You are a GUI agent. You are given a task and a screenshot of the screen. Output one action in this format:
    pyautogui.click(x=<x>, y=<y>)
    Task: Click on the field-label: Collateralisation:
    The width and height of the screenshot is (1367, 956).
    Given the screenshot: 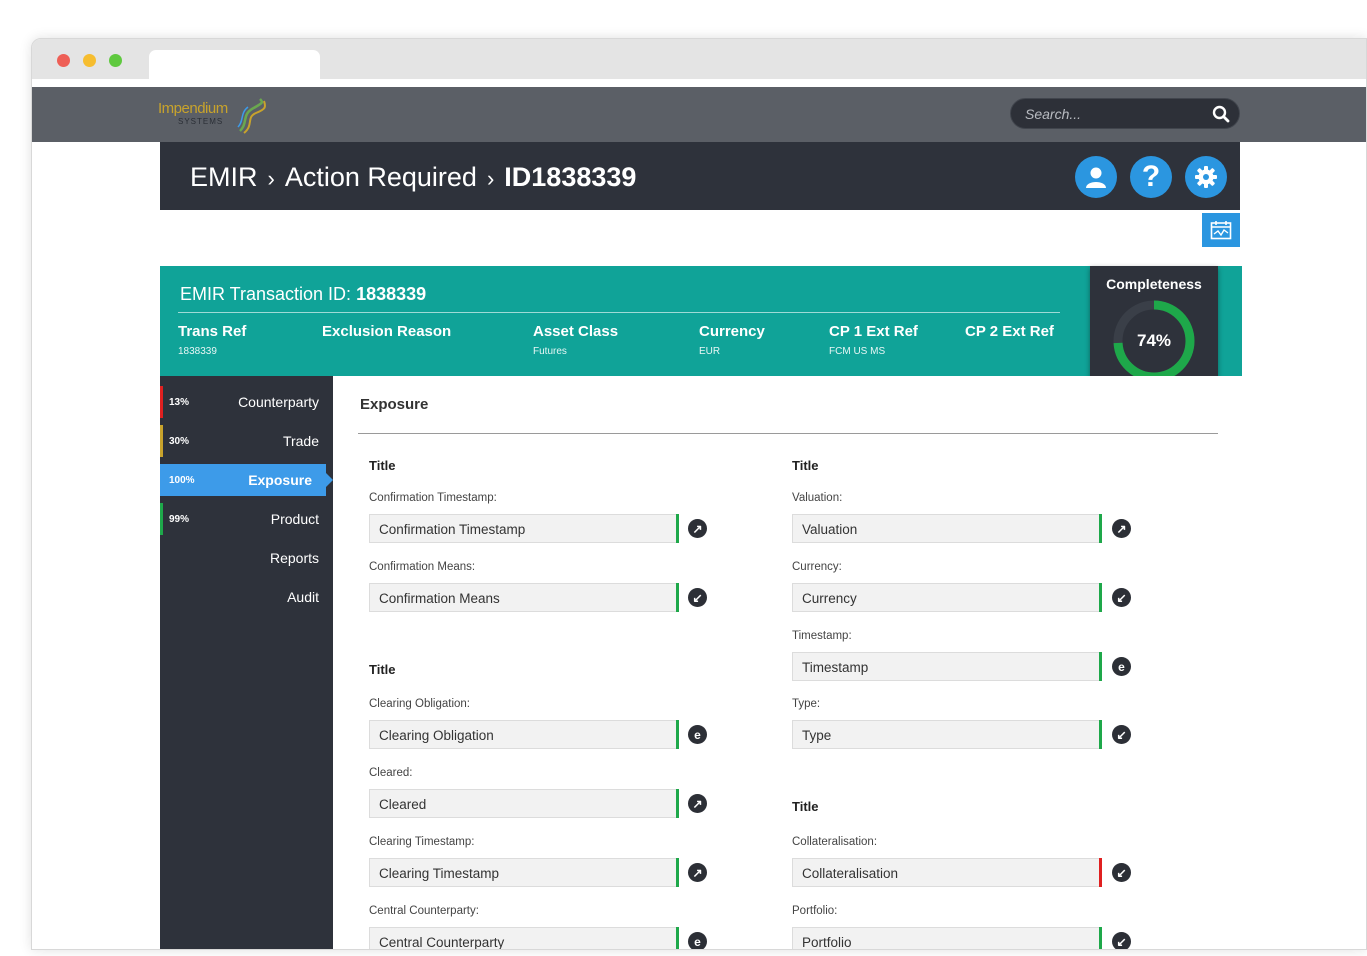 What is the action you would take?
    pyautogui.click(x=835, y=842)
    